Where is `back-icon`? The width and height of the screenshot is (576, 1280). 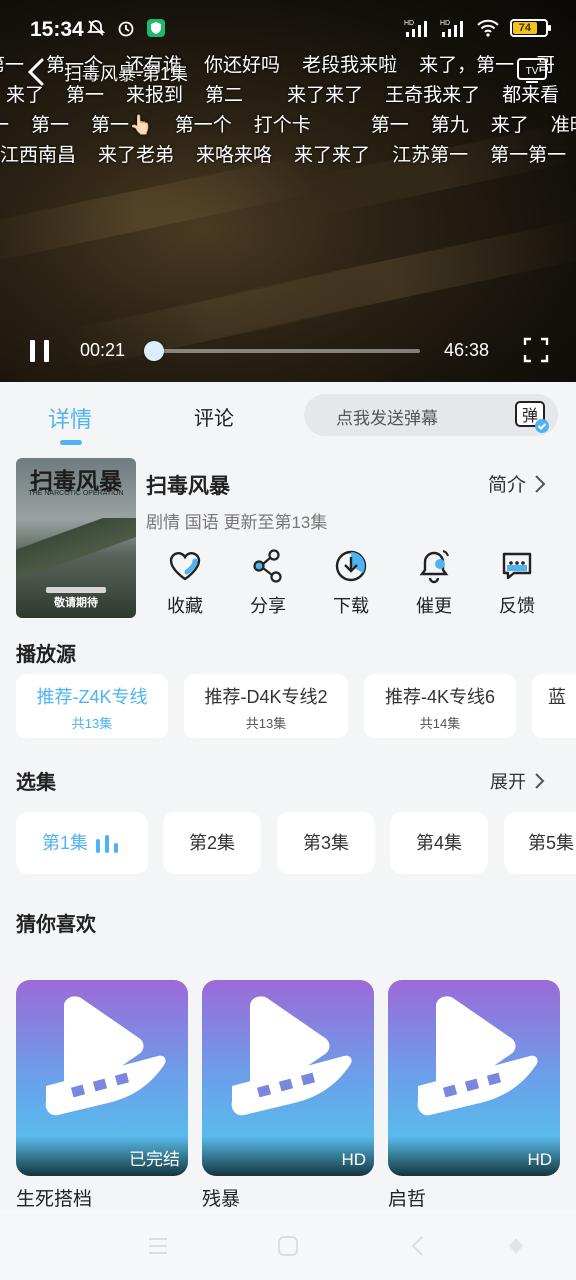
back-icon is located at coordinates (418, 1246).